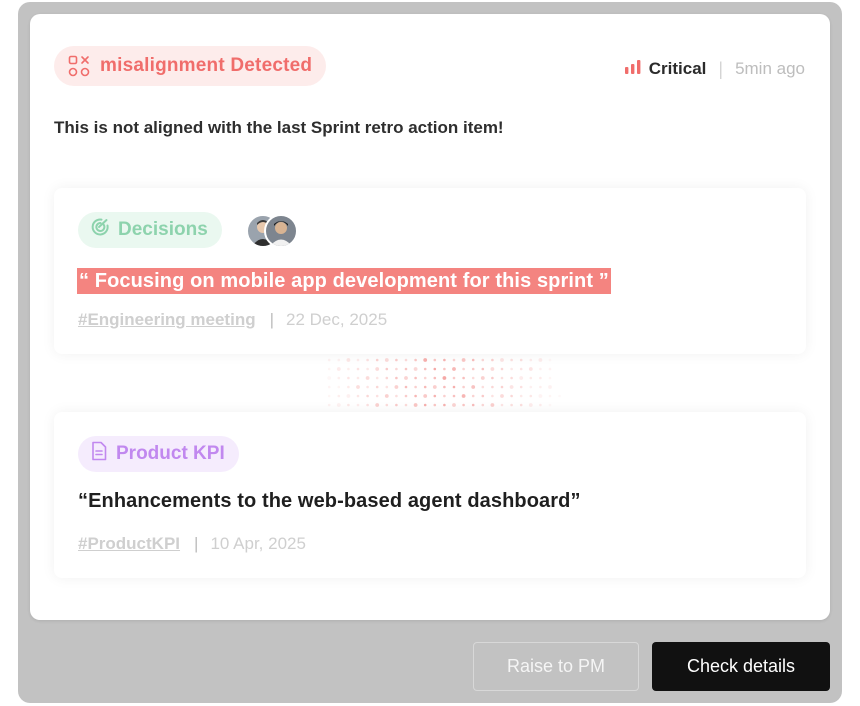 The height and width of the screenshot is (706, 860). What do you see at coordinates (163, 229) in the screenshot?
I see `decisions-tag-label: Decisions` at bounding box center [163, 229].